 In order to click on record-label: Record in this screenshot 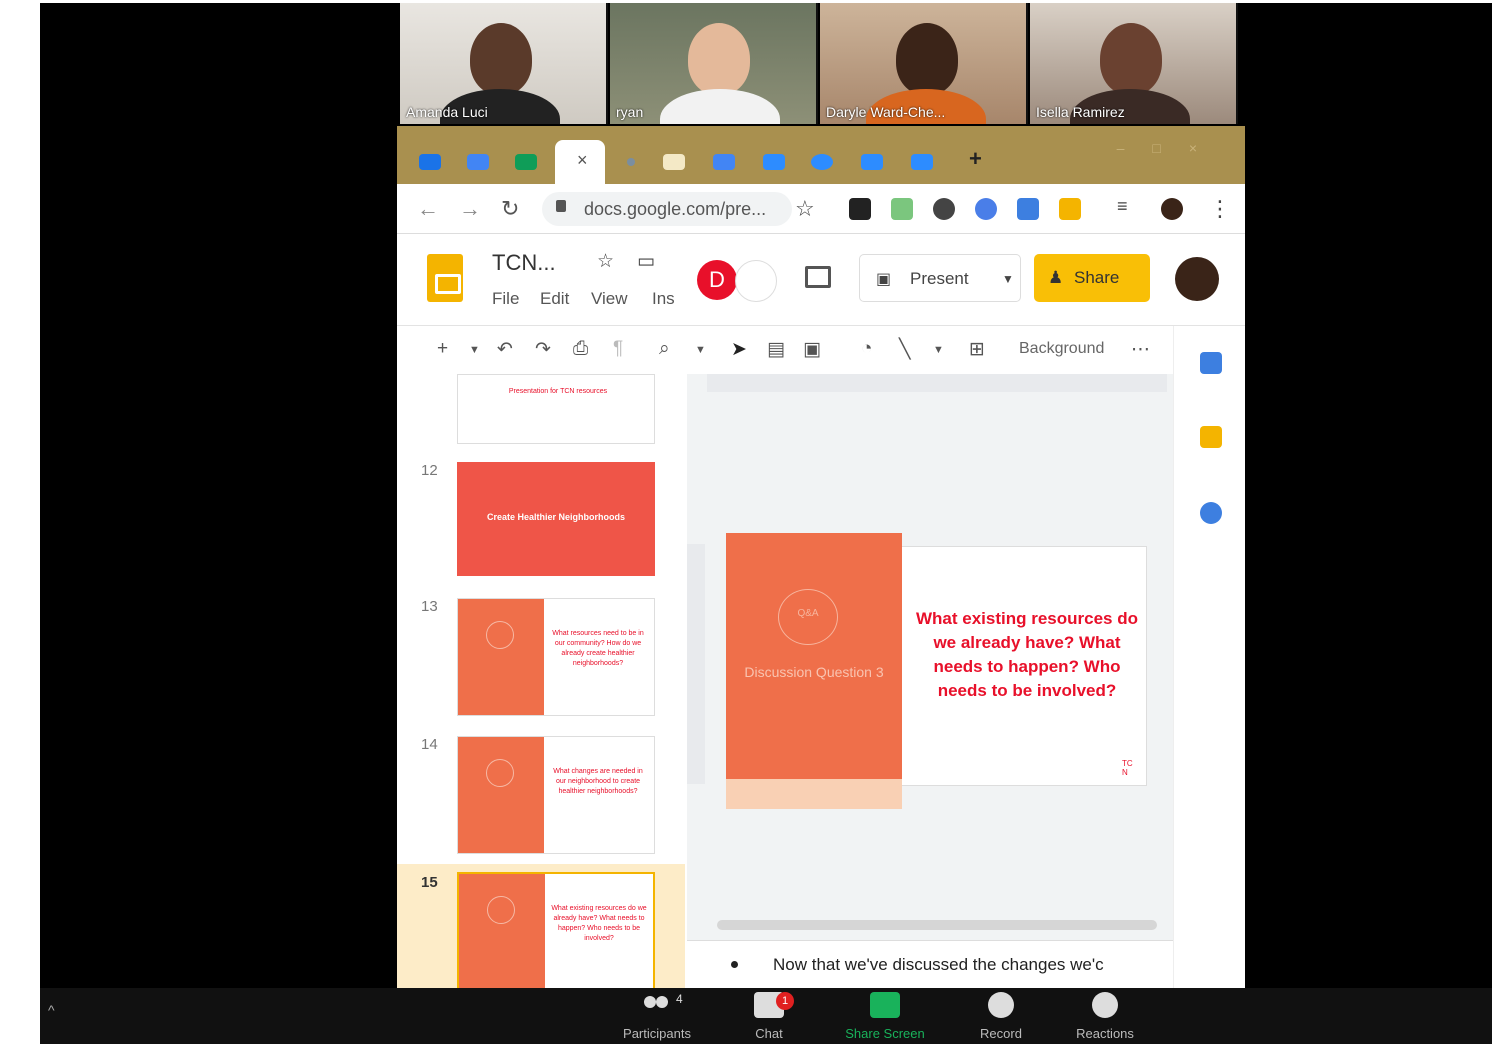, I will do `click(1001, 1033)`.